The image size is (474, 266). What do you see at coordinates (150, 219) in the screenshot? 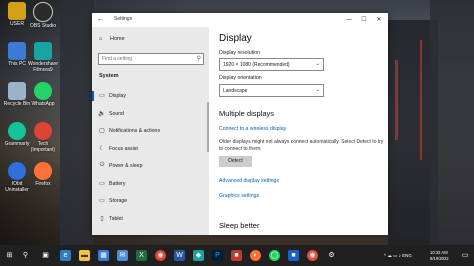
I see `sidebar-item-tablet: ▯ Tablet` at bounding box center [150, 219].